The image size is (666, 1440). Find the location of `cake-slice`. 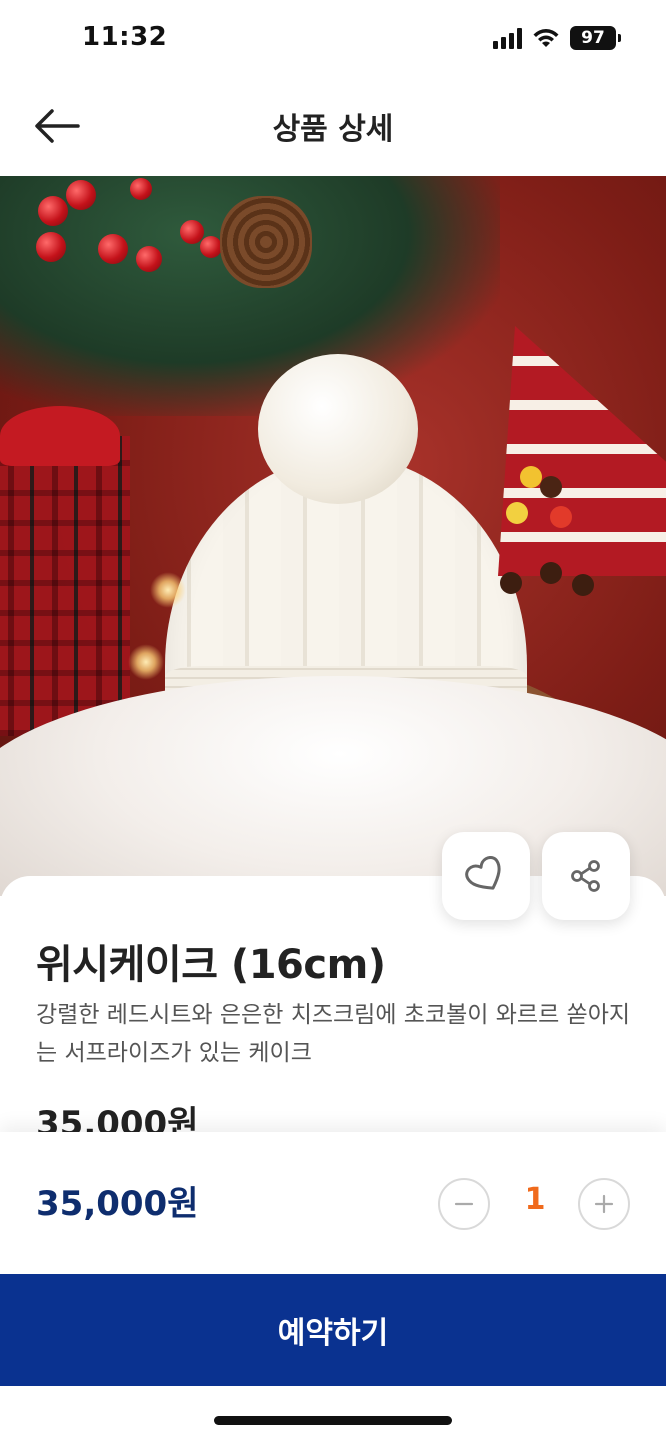

cake-slice is located at coordinates (582, 451).